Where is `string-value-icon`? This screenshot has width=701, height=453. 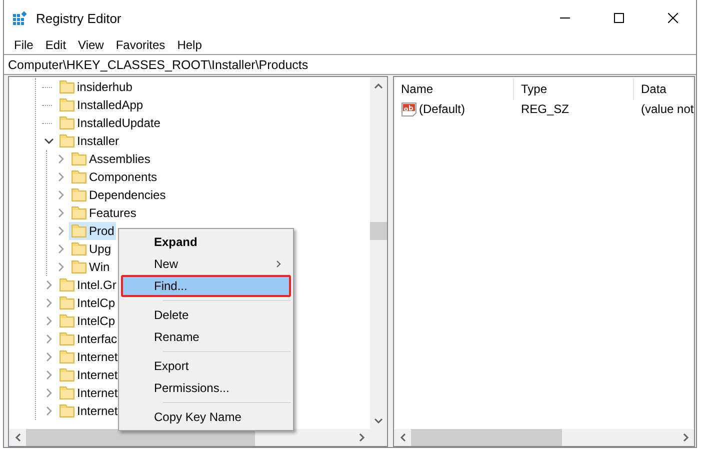
string-value-icon is located at coordinates (409, 109).